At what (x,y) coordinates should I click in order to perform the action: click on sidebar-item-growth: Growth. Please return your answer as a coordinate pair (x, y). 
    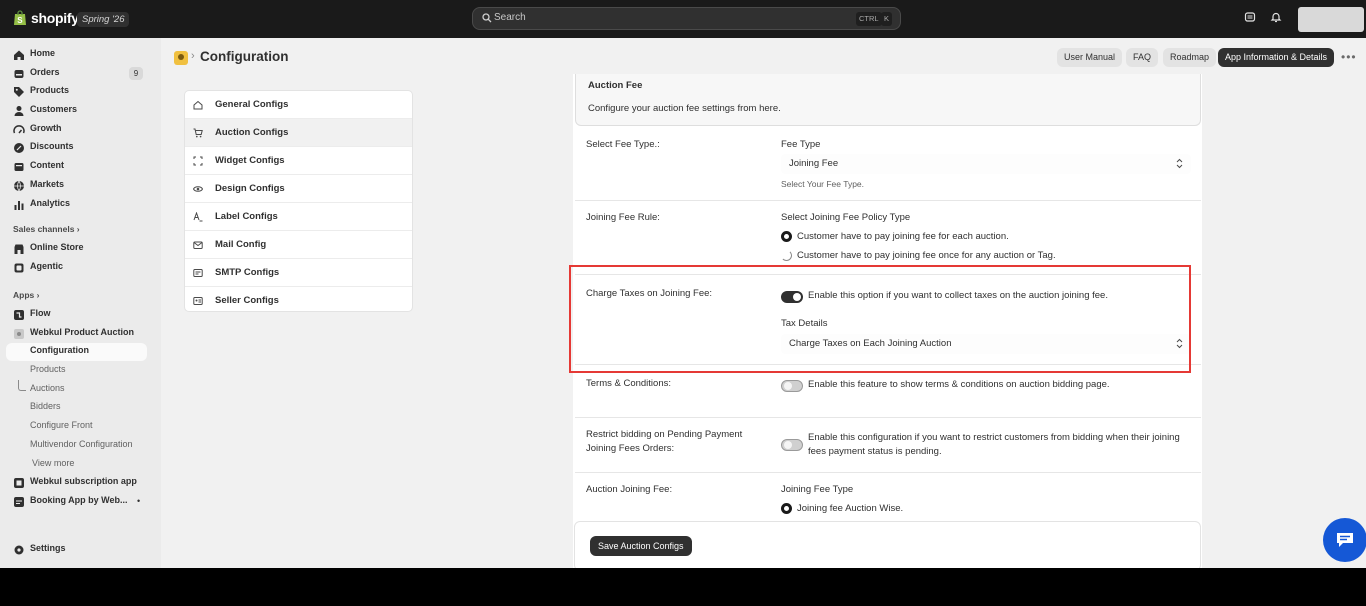
    Looking at the image, I should click on (80, 130).